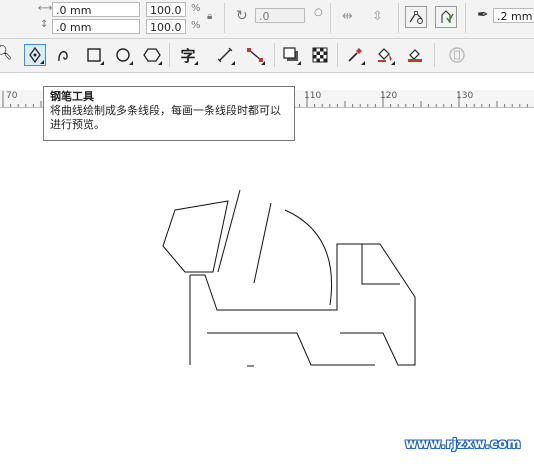  What do you see at coordinates (12, 96) in the screenshot?
I see `ruler-label-70: 70` at bounding box center [12, 96].